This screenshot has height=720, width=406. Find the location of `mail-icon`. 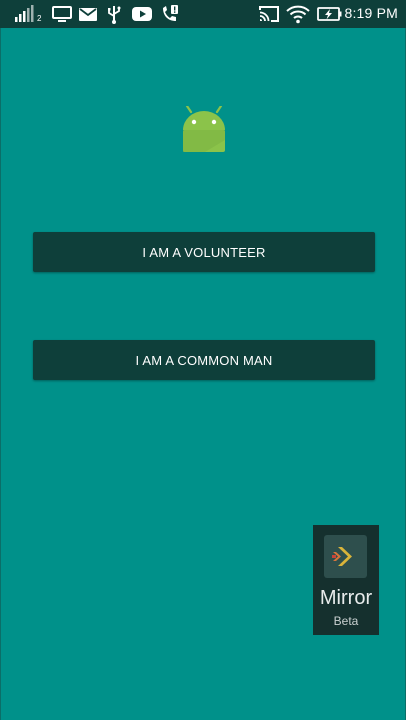

mail-icon is located at coordinates (88, 14).